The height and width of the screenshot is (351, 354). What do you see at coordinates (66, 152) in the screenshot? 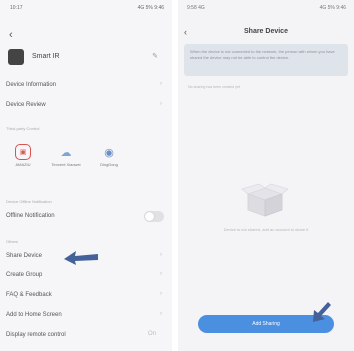
I see `cloud-icon: ☁` at bounding box center [66, 152].